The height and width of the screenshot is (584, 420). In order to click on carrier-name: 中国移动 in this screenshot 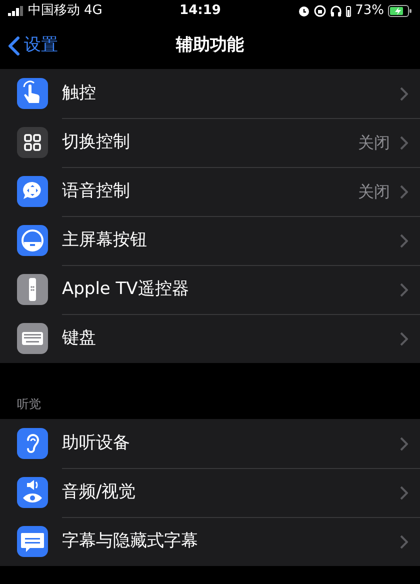, I will do `click(54, 11)`.